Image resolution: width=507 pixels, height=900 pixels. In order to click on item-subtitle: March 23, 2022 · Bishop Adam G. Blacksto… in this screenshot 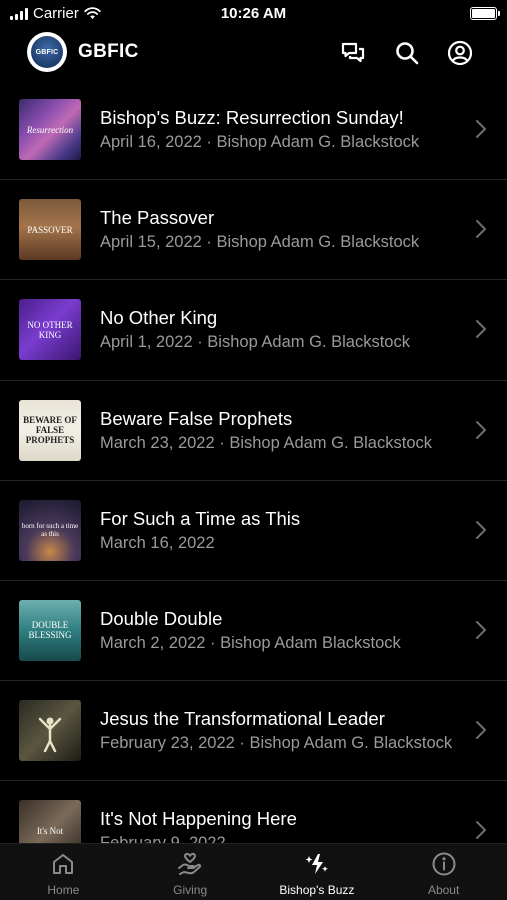, I will do `click(266, 442)`.